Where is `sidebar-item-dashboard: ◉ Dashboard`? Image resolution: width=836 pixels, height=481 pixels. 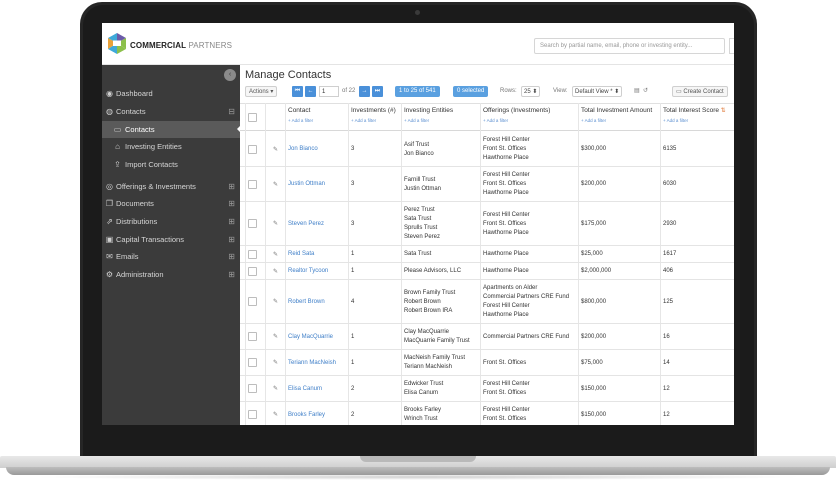 sidebar-item-dashboard: ◉ Dashboard is located at coordinates (171, 93).